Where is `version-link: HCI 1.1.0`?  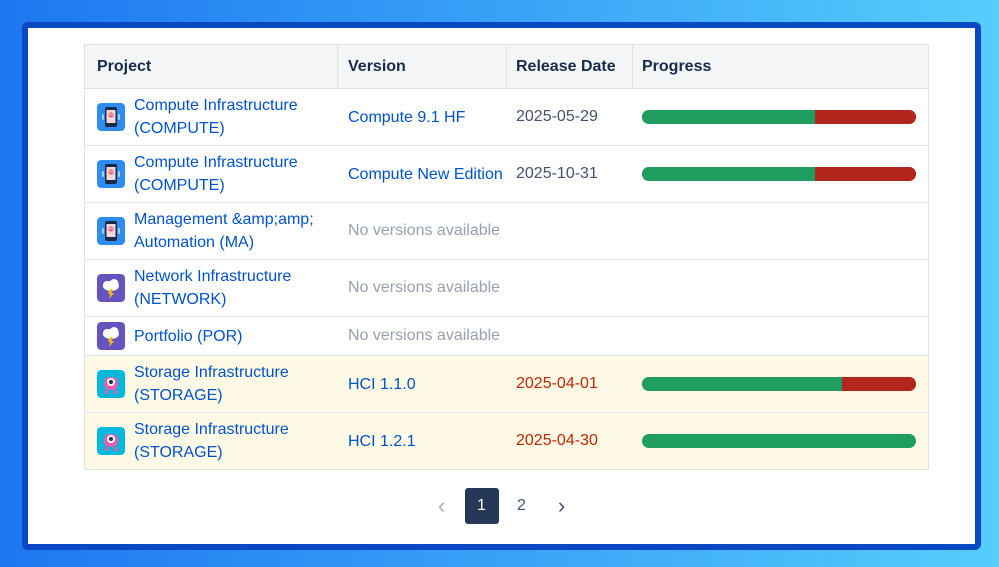
version-link: HCI 1.1.0 is located at coordinates (382, 384).